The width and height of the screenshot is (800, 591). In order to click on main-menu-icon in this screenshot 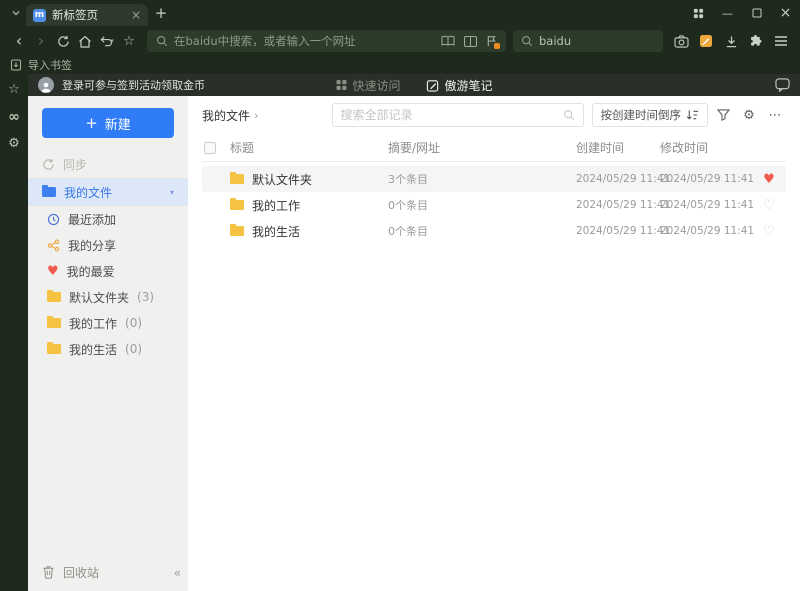, I will do `click(781, 41)`.